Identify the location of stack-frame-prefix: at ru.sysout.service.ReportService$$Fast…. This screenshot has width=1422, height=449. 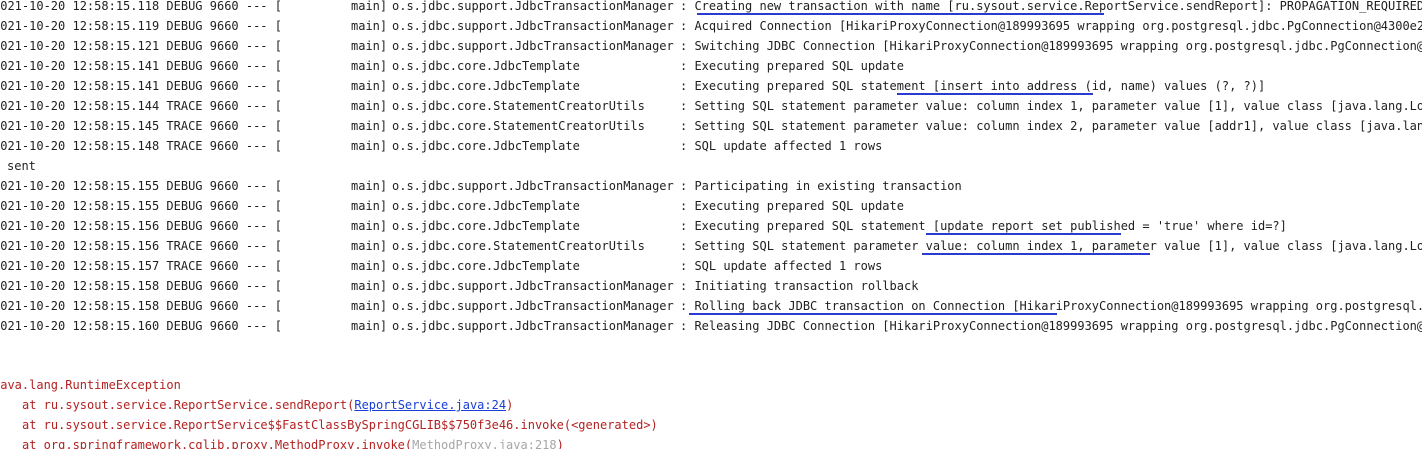
(340, 425).